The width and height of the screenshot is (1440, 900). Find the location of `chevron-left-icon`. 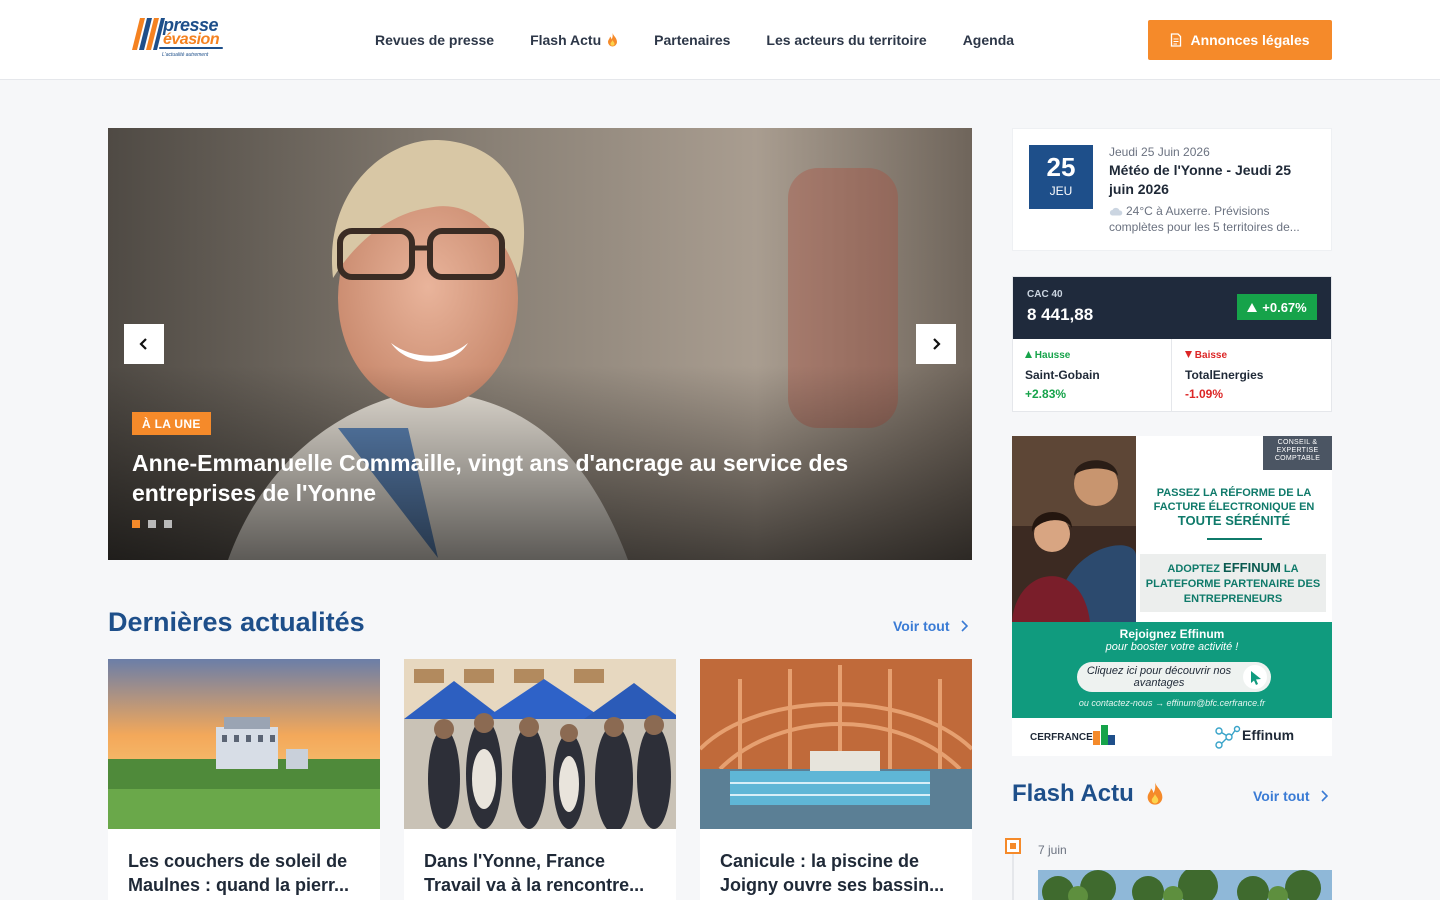

chevron-left-icon is located at coordinates (143, 344).